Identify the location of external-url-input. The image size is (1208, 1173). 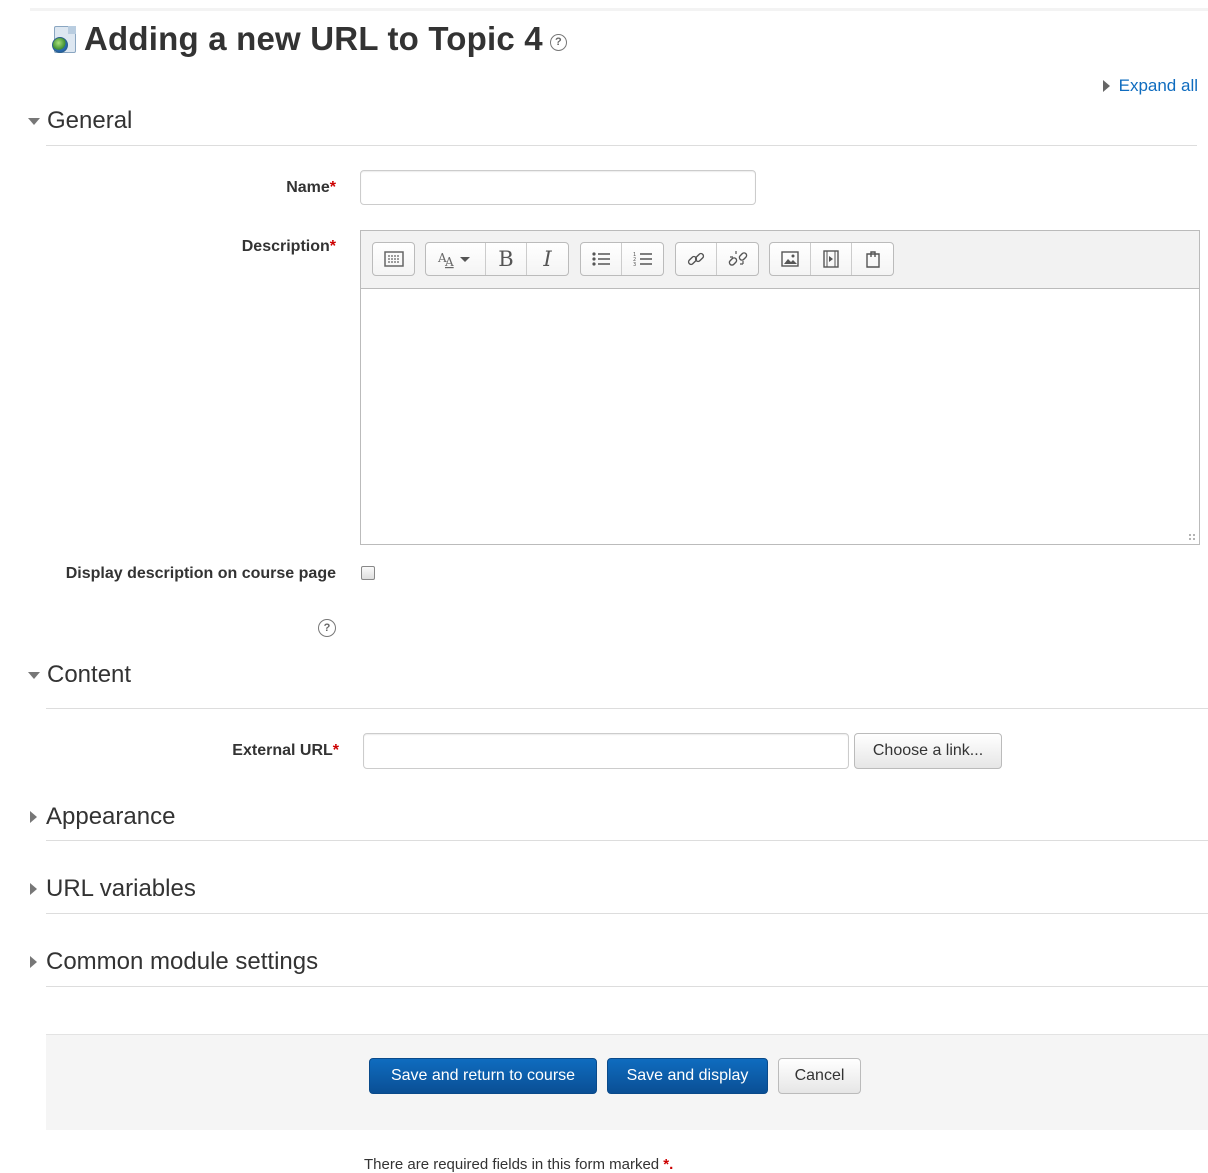
(606, 751).